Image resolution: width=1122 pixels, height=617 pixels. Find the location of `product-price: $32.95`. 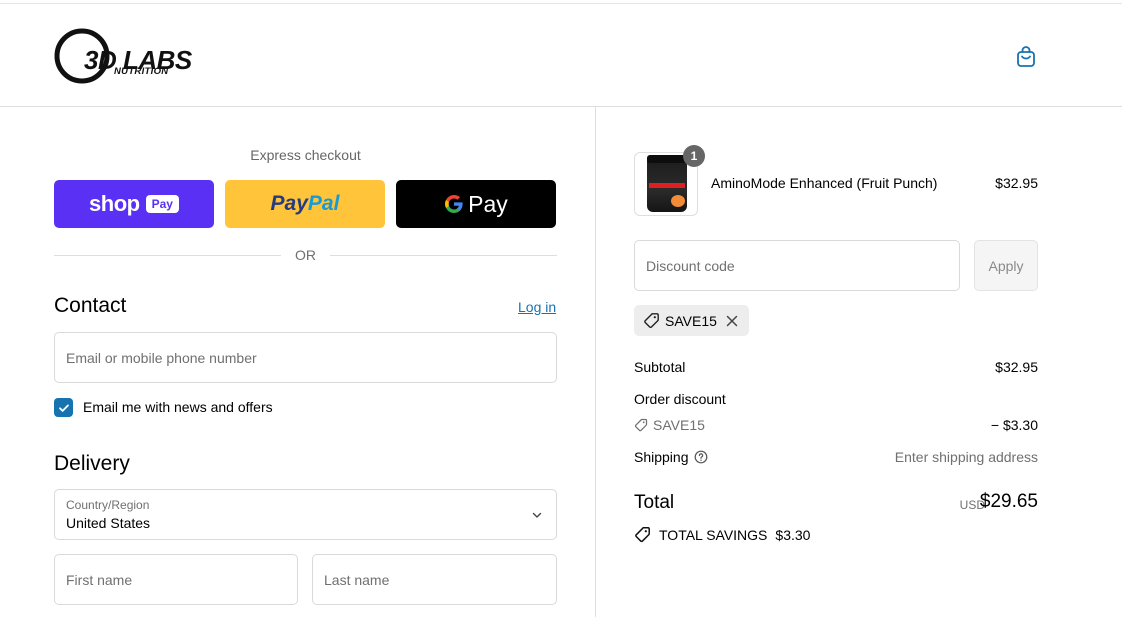

product-price: $32.95 is located at coordinates (1016, 183).